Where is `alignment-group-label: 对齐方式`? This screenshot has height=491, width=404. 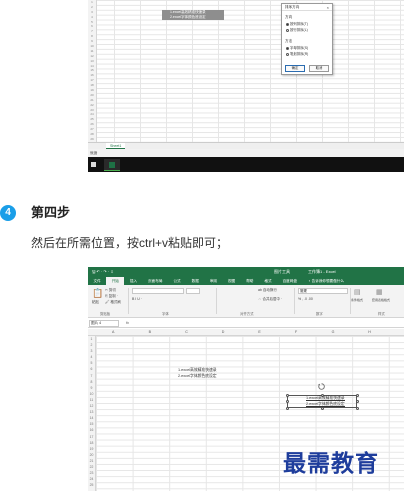
alignment-group-label: 对齐方式 is located at coordinates (247, 314).